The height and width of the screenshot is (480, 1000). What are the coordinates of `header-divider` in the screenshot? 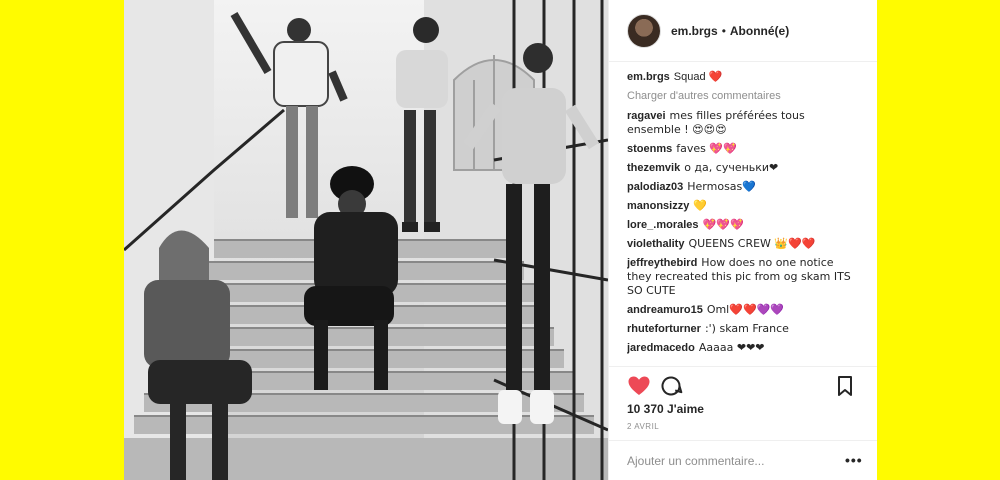 It's located at (743, 61).